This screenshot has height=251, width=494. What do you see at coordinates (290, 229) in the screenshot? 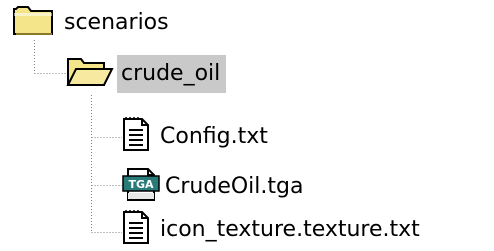
I see `tree-item-label: icon_texture.texture.txt` at bounding box center [290, 229].